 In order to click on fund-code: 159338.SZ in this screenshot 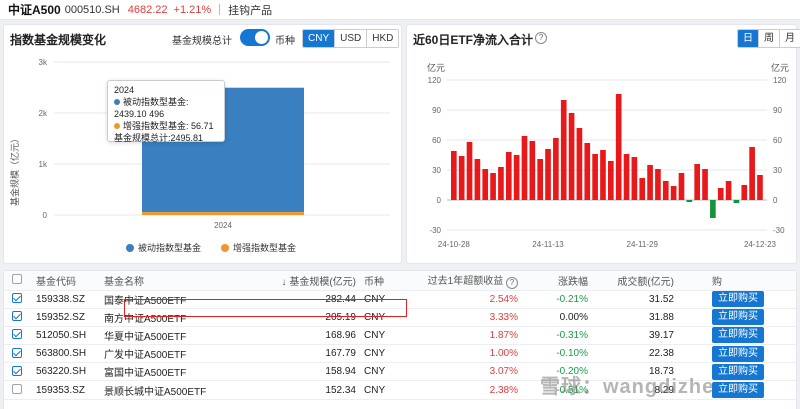, I will do `click(66, 299)`.